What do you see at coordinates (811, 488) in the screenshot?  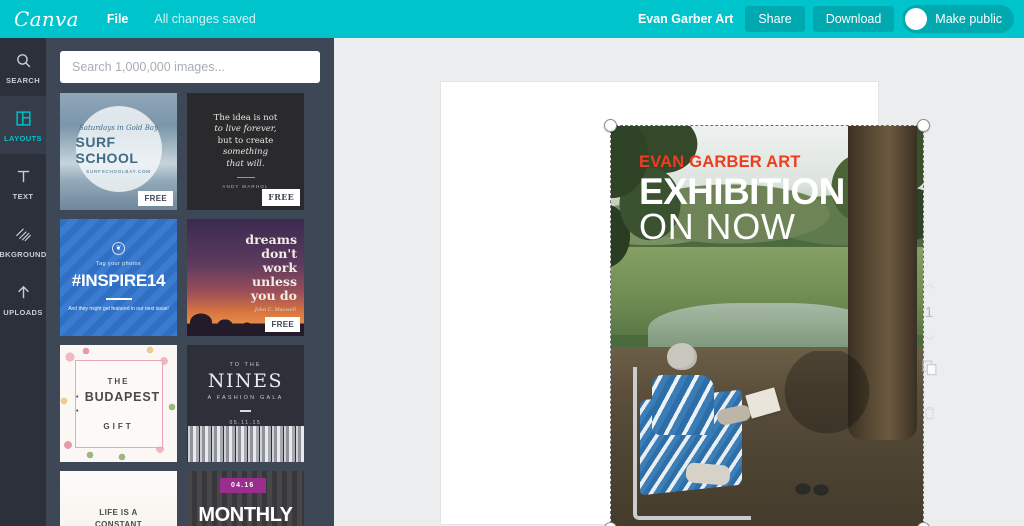 I see `shoes-on-ground` at bounding box center [811, 488].